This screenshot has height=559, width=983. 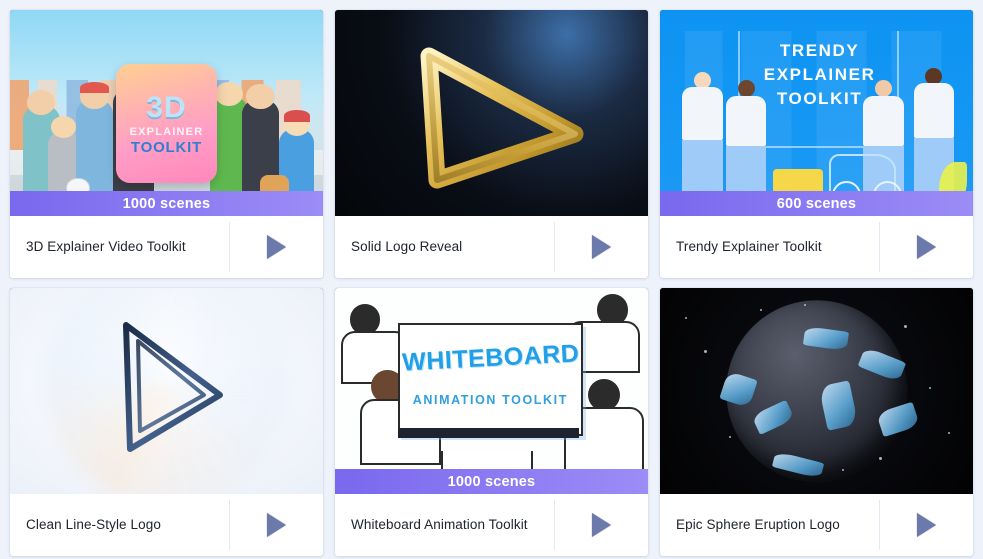 What do you see at coordinates (490, 399) in the screenshot?
I see `thumb-text-line2: ANIMATION TOOLKIT` at bounding box center [490, 399].